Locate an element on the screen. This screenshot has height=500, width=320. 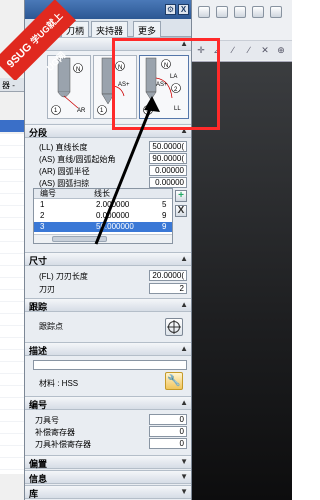
table-scrollbar is located at coordinates (103, 238).